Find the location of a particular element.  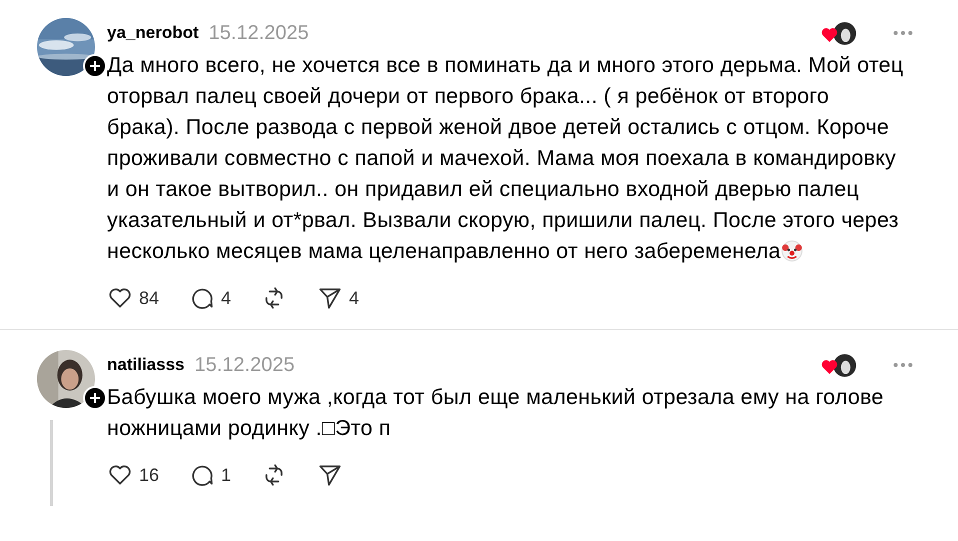

username: natiliasss is located at coordinates (145, 365).